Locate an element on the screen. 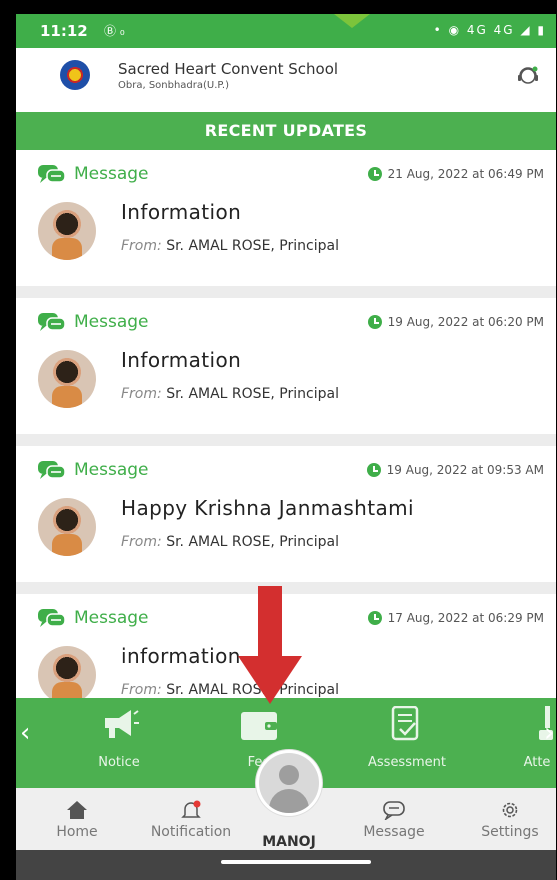 The height and width of the screenshot is (880, 557). message-date: 17 Aug, 2022 at 06:29 PM is located at coordinates (455, 618).